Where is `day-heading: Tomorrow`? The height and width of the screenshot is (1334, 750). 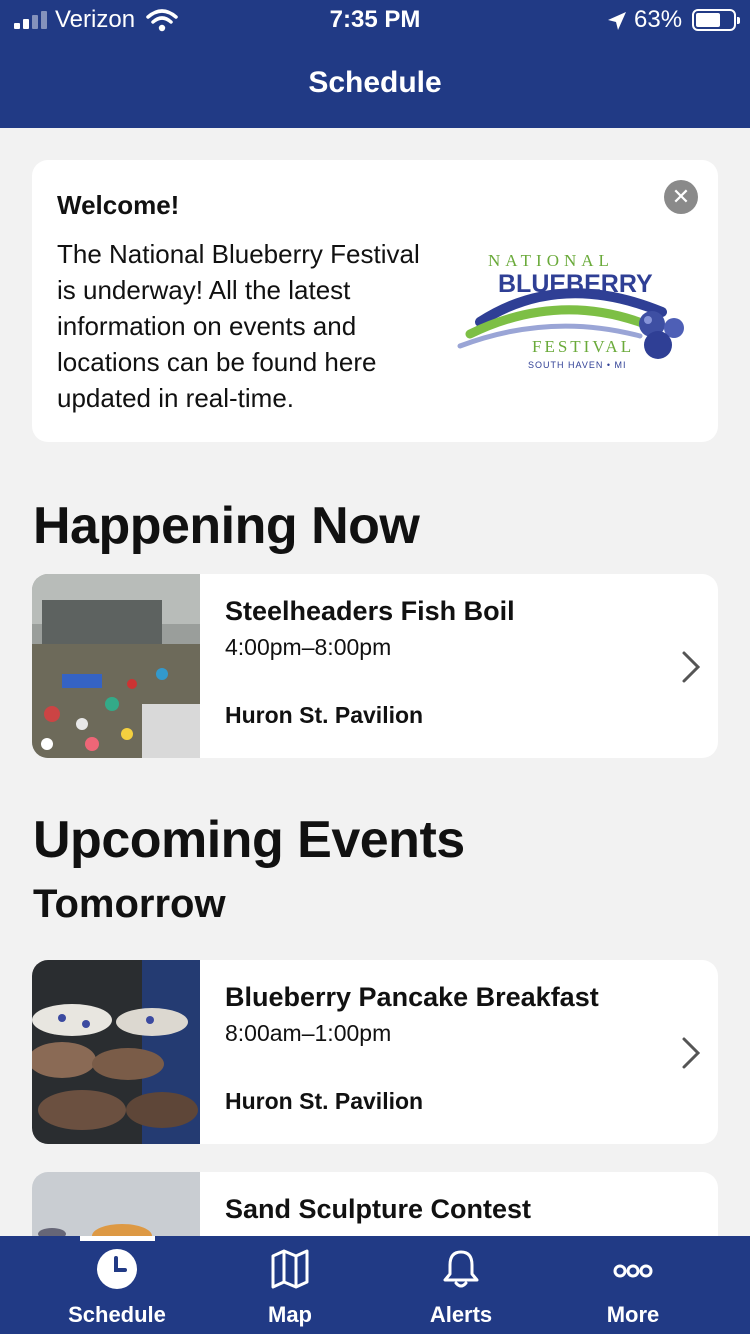
day-heading: Tomorrow is located at coordinates (129, 904).